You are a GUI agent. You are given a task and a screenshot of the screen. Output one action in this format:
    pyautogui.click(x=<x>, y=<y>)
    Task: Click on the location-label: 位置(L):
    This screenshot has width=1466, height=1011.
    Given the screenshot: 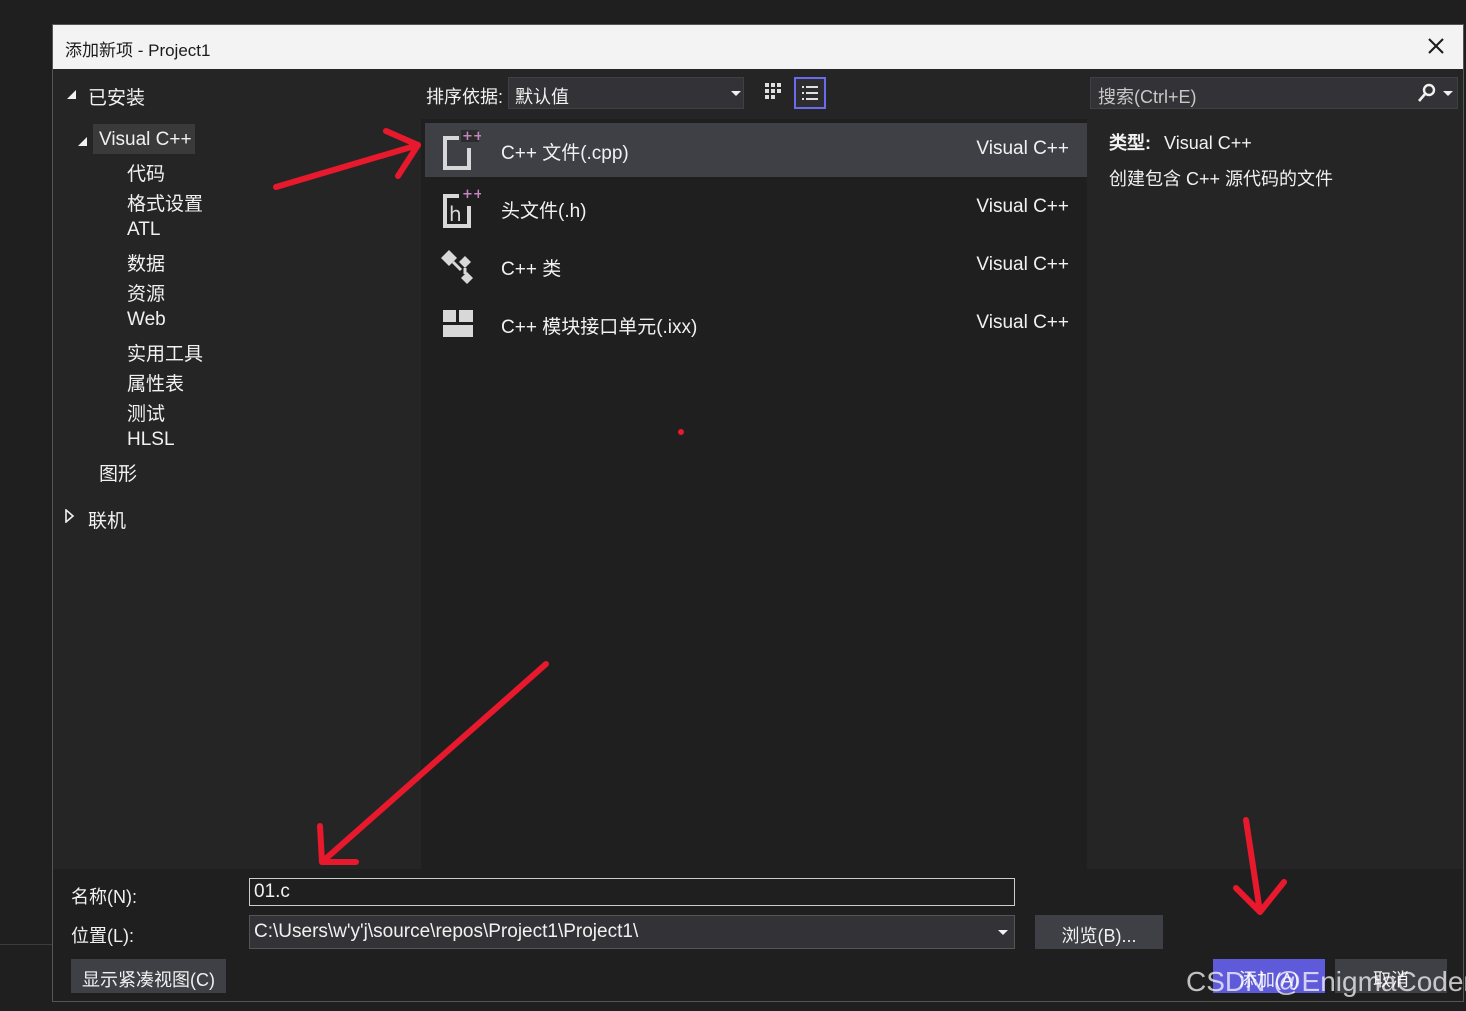 What is the action you would take?
    pyautogui.click(x=102, y=936)
    